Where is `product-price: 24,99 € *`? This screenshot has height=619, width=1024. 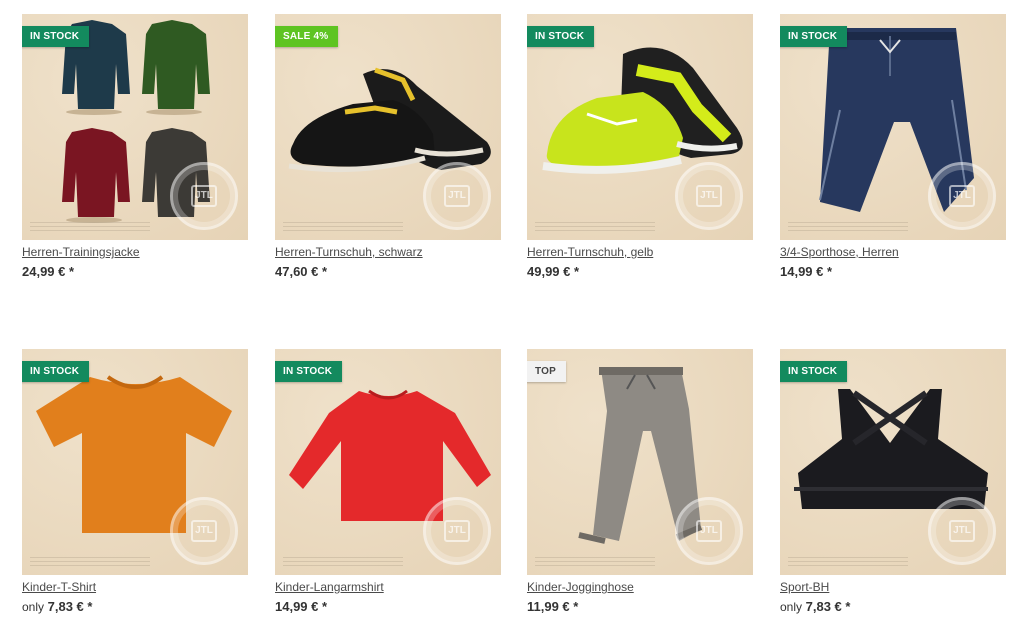
product-price: 24,99 € * is located at coordinates (48, 271).